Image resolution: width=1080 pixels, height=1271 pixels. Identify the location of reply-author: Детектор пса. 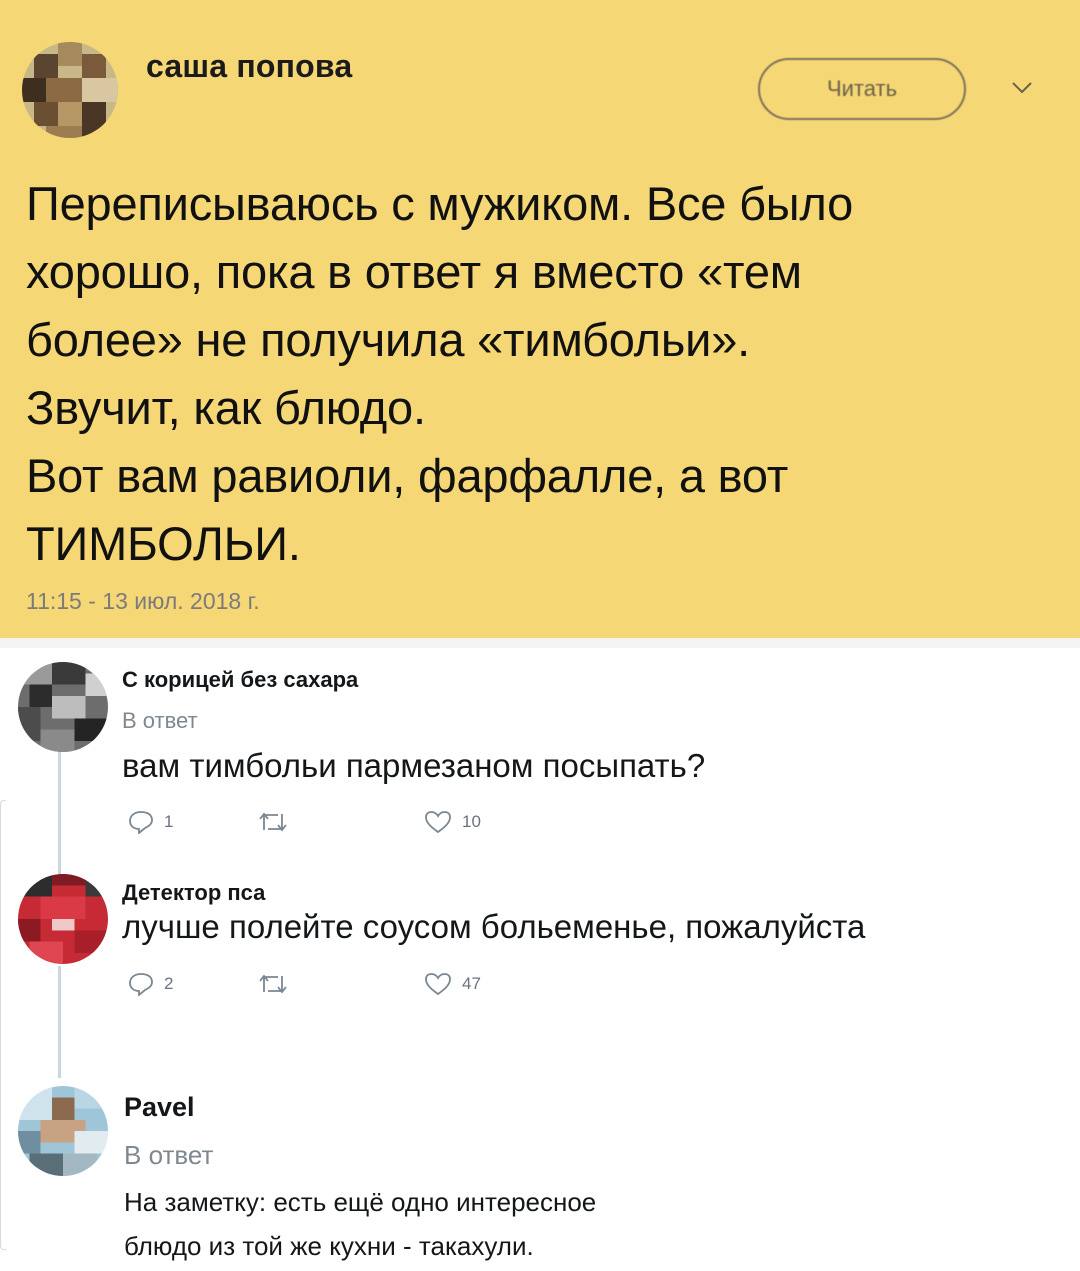
(193, 893).